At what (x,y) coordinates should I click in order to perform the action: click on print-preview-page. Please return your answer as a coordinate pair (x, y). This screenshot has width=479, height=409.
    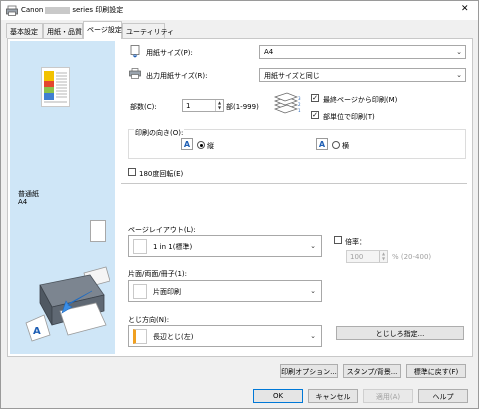
    Looking at the image, I should click on (55, 87).